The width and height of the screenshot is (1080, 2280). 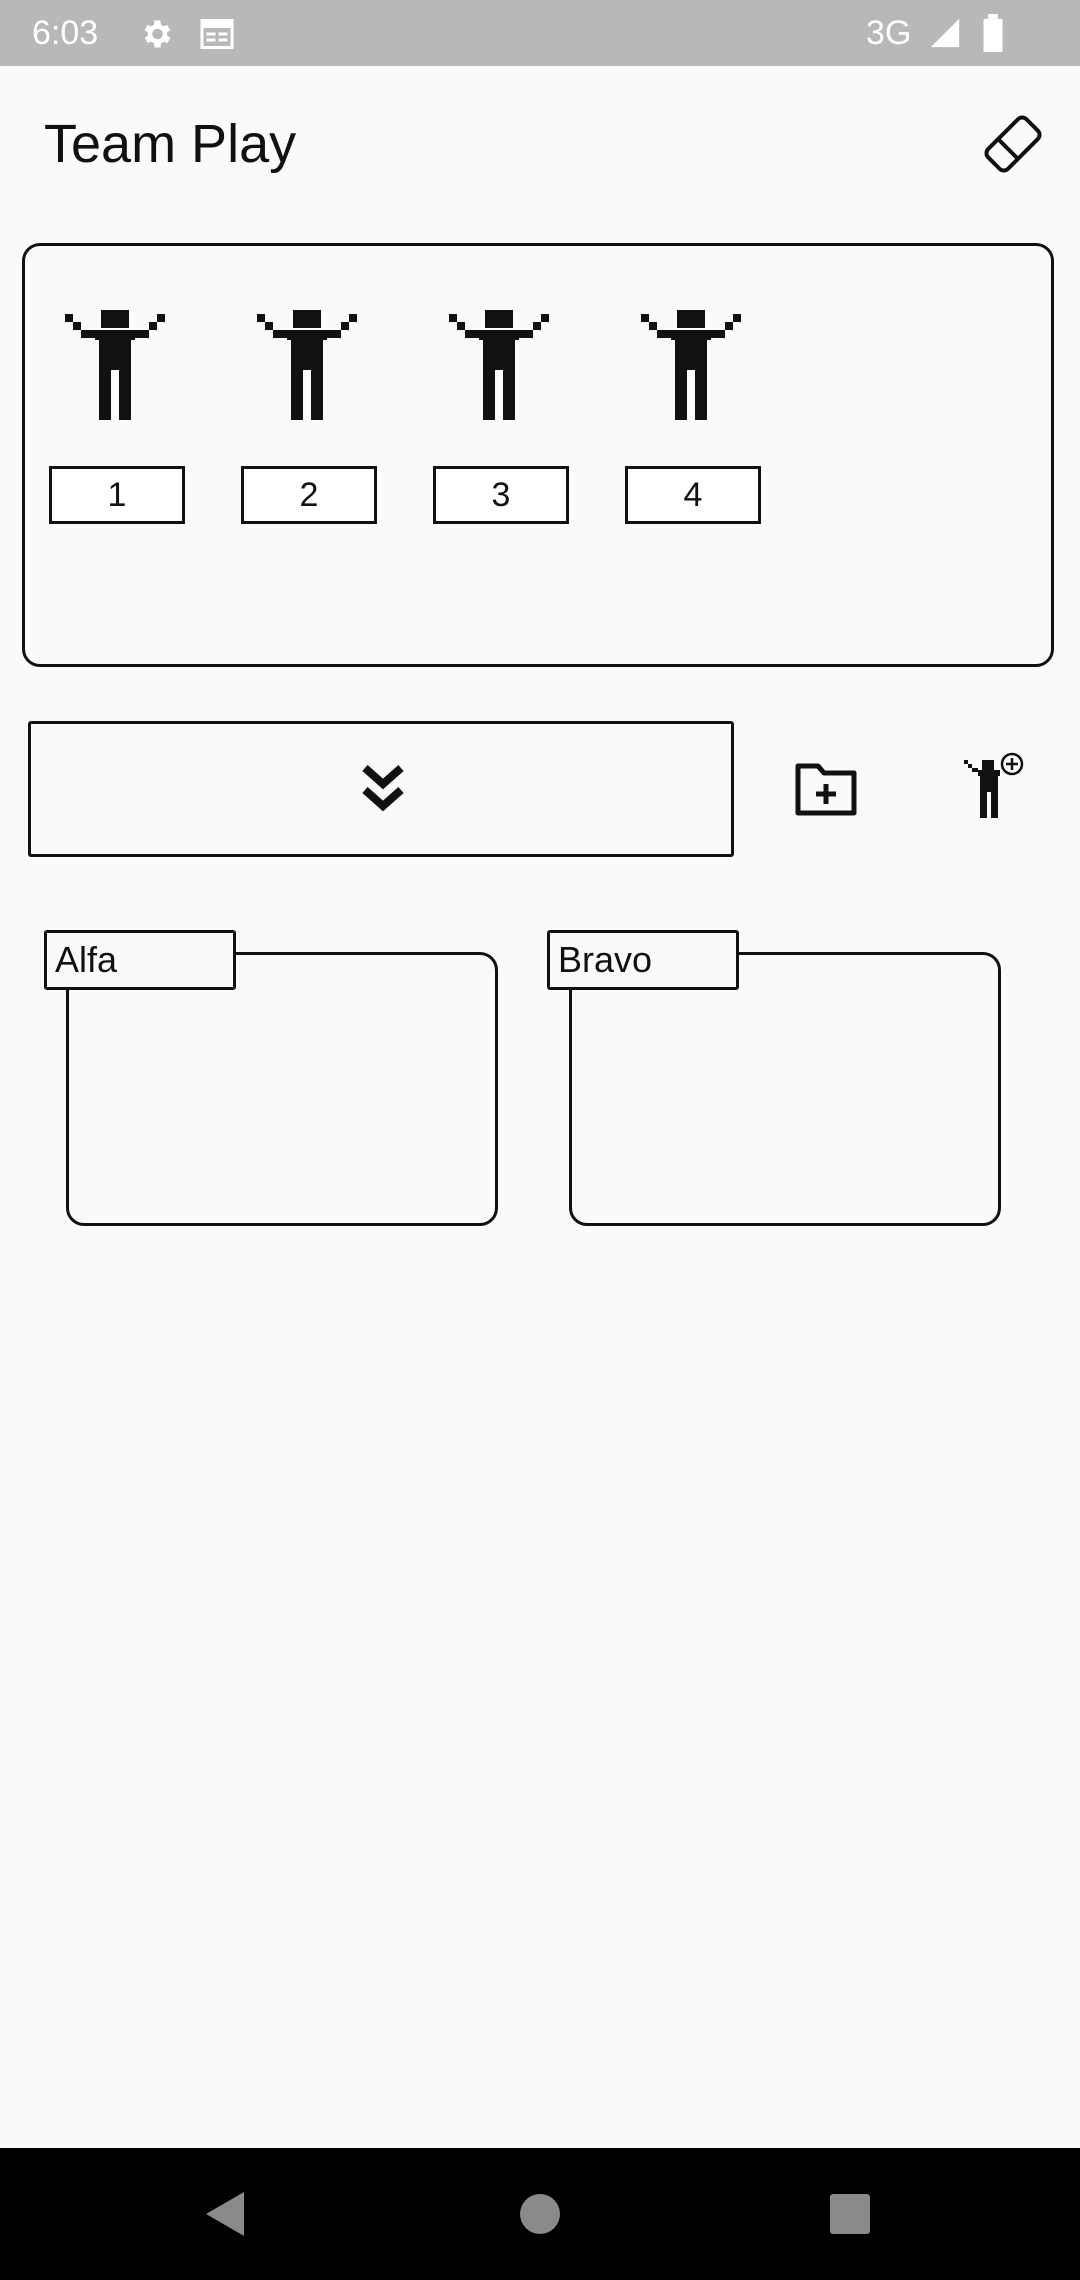 I want to click on signal-icon, so click(x=945, y=33).